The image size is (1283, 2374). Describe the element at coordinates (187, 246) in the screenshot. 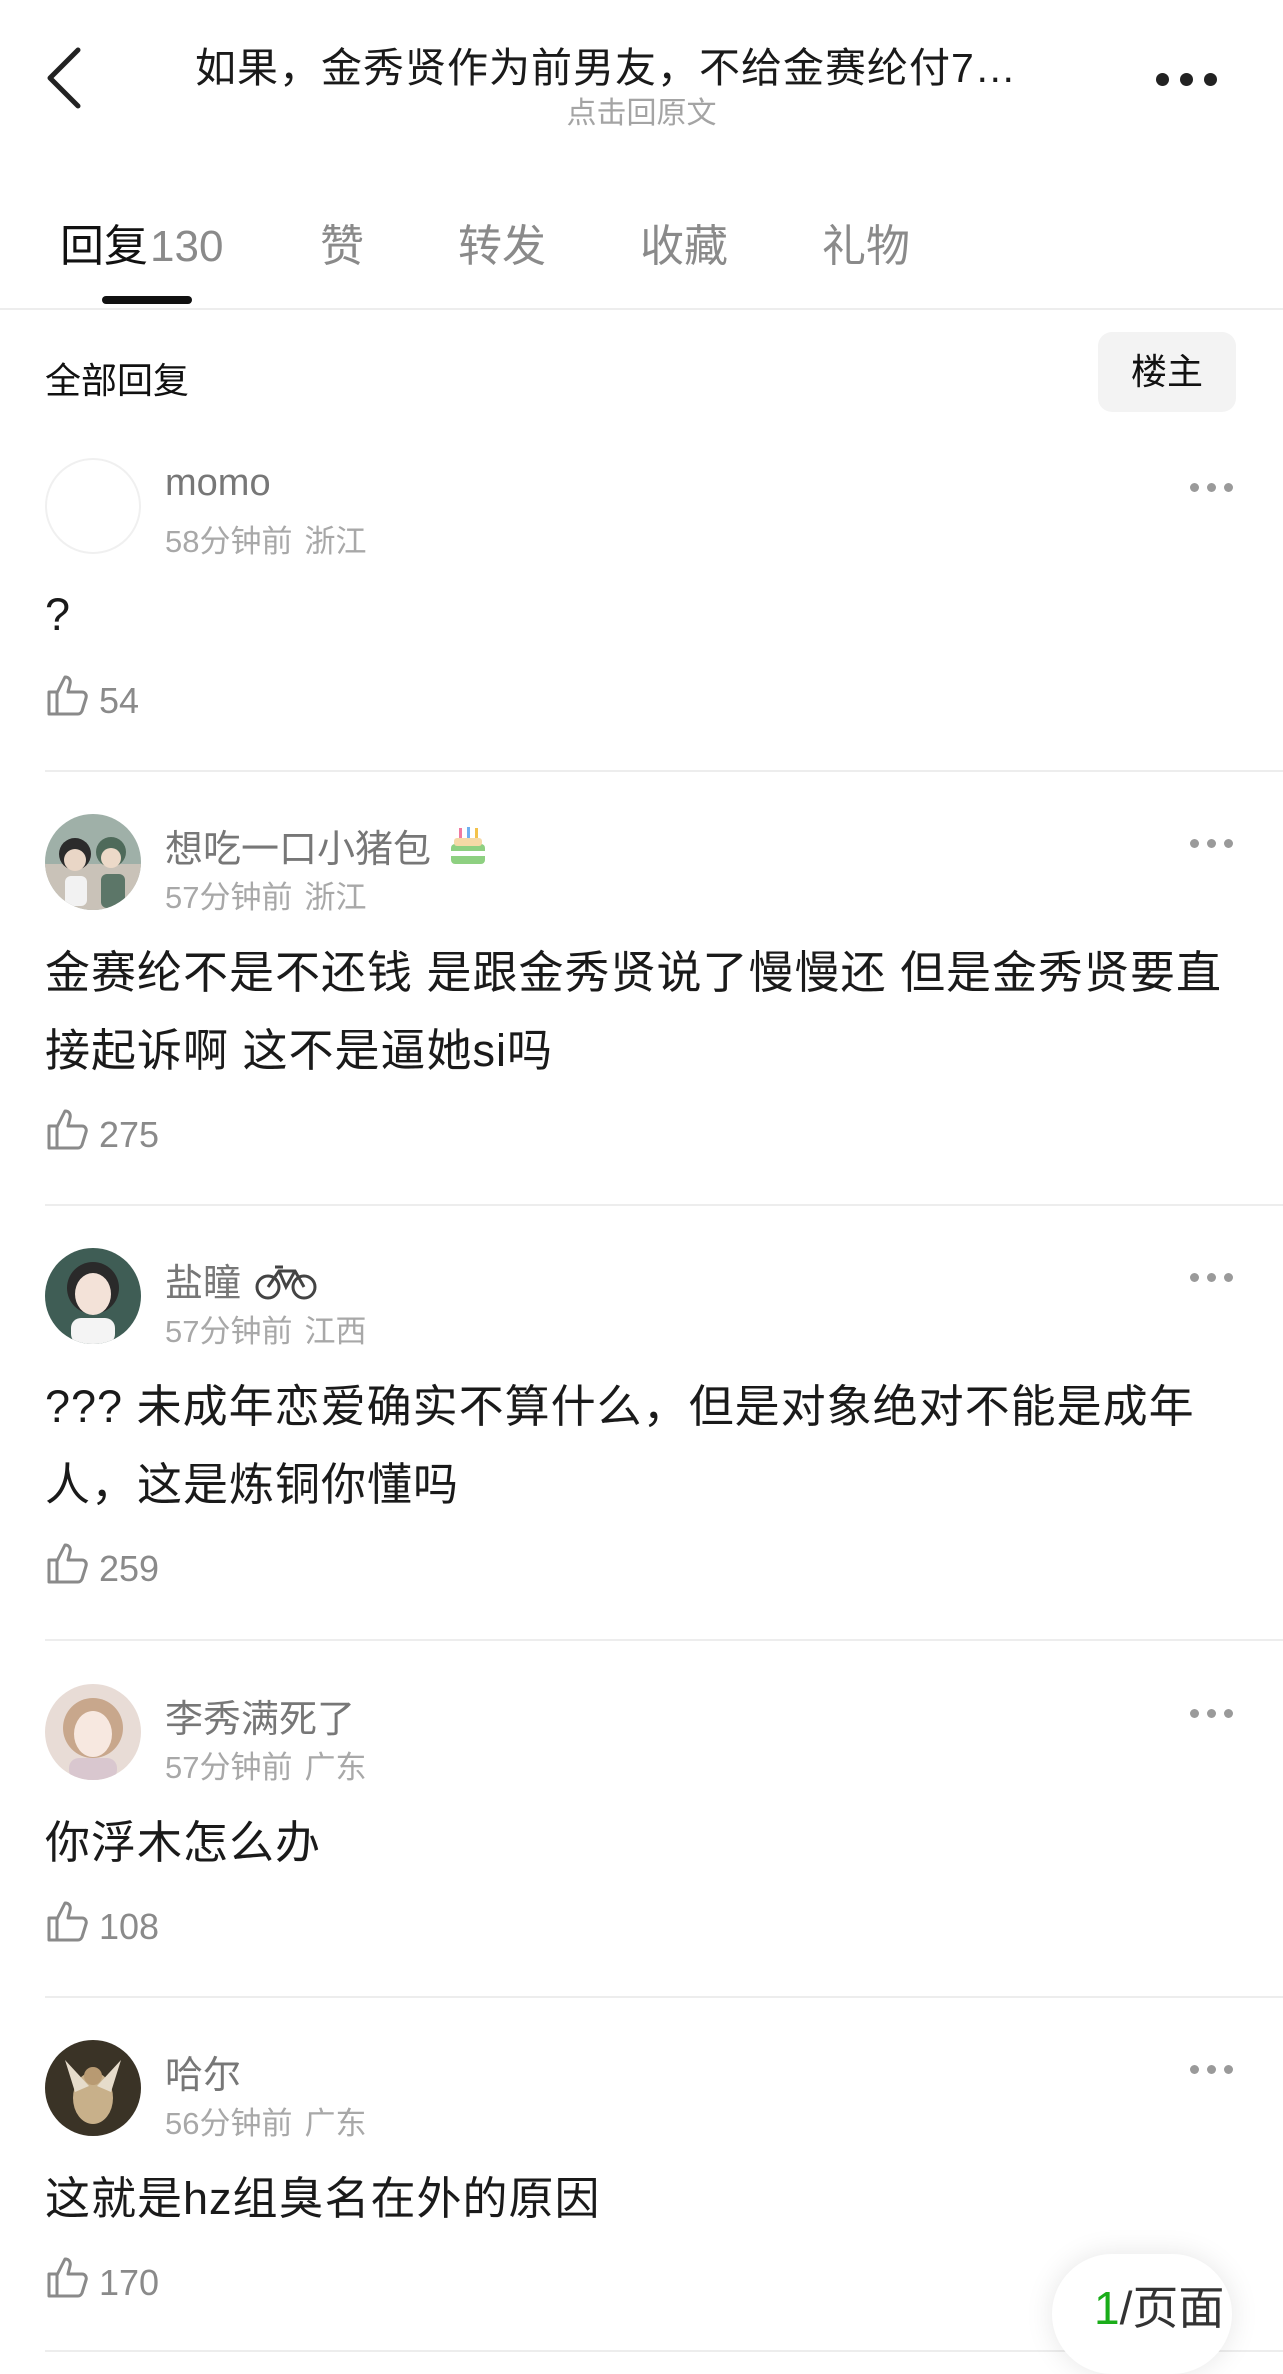

I see `reply-count: 130` at that location.